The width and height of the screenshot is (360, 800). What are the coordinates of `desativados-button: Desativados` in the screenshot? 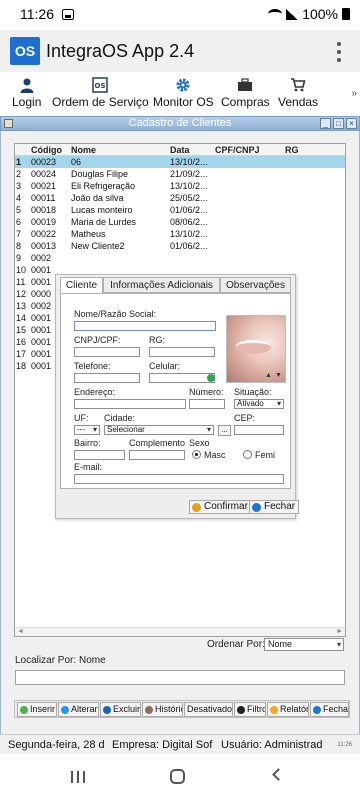 It's located at (208, 709).